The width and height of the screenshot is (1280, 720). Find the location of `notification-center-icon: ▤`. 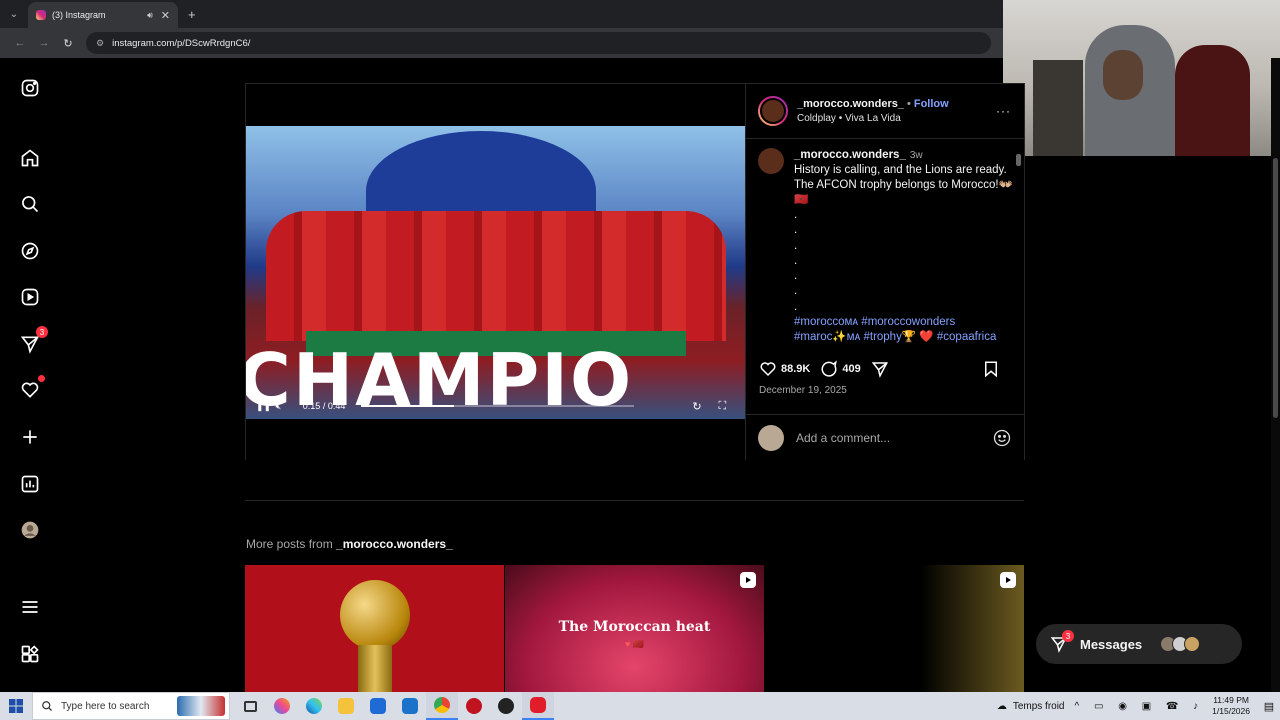

notification-center-icon: ▤ is located at coordinates (1269, 706).